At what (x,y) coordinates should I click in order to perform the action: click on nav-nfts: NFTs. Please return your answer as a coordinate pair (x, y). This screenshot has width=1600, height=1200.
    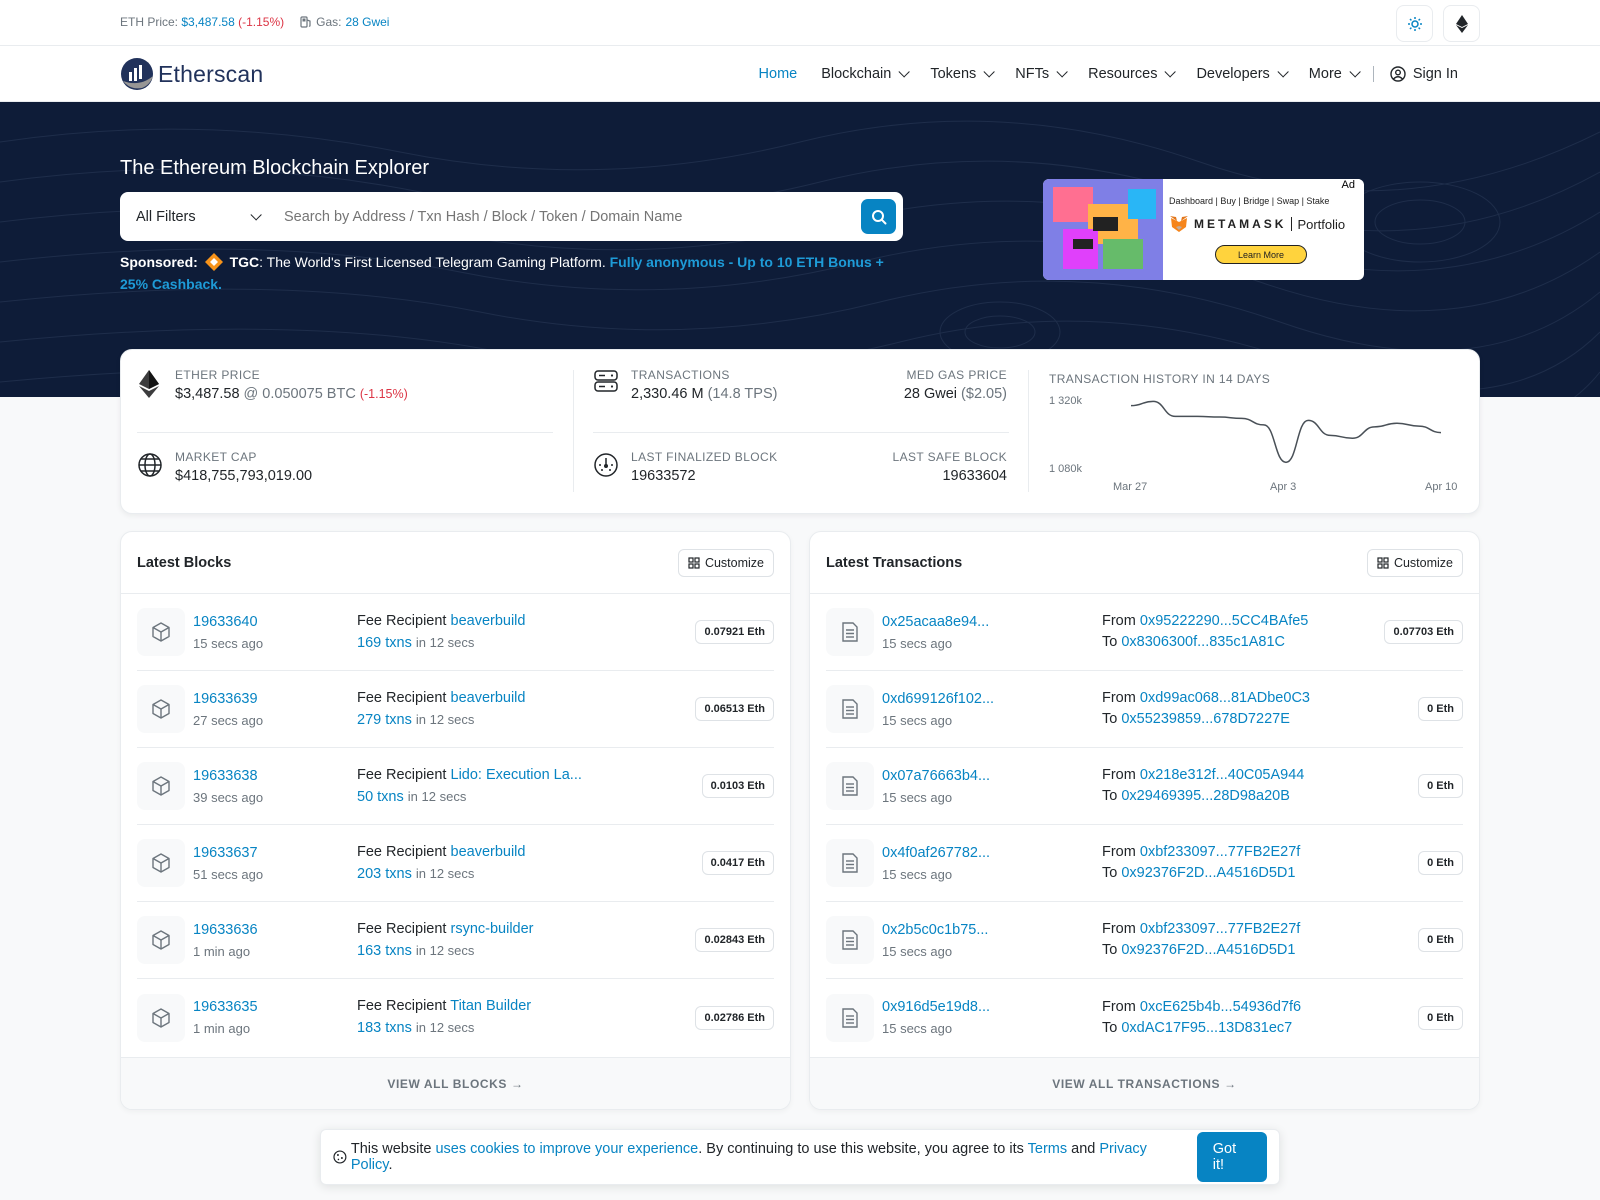
    Looking at the image, I should click on (1039, 74).